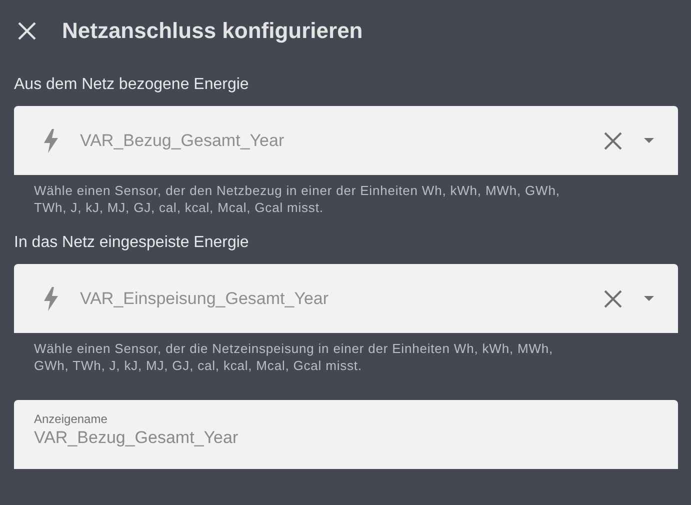 The width and height of the screenshot is (691, 505). I want to click on name-field: Anzeigename VAR_Bezug_Gesamt_Year, so click(346, 434).